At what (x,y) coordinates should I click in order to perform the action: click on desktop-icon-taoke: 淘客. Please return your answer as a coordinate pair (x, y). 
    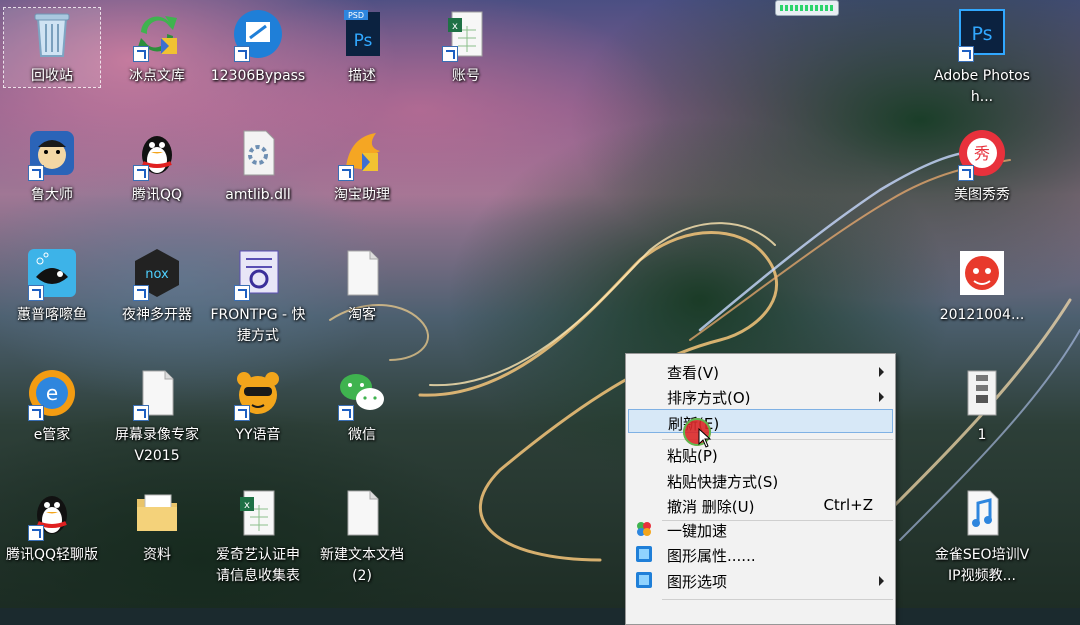
    Looking at the image, I should click on (362, 286).